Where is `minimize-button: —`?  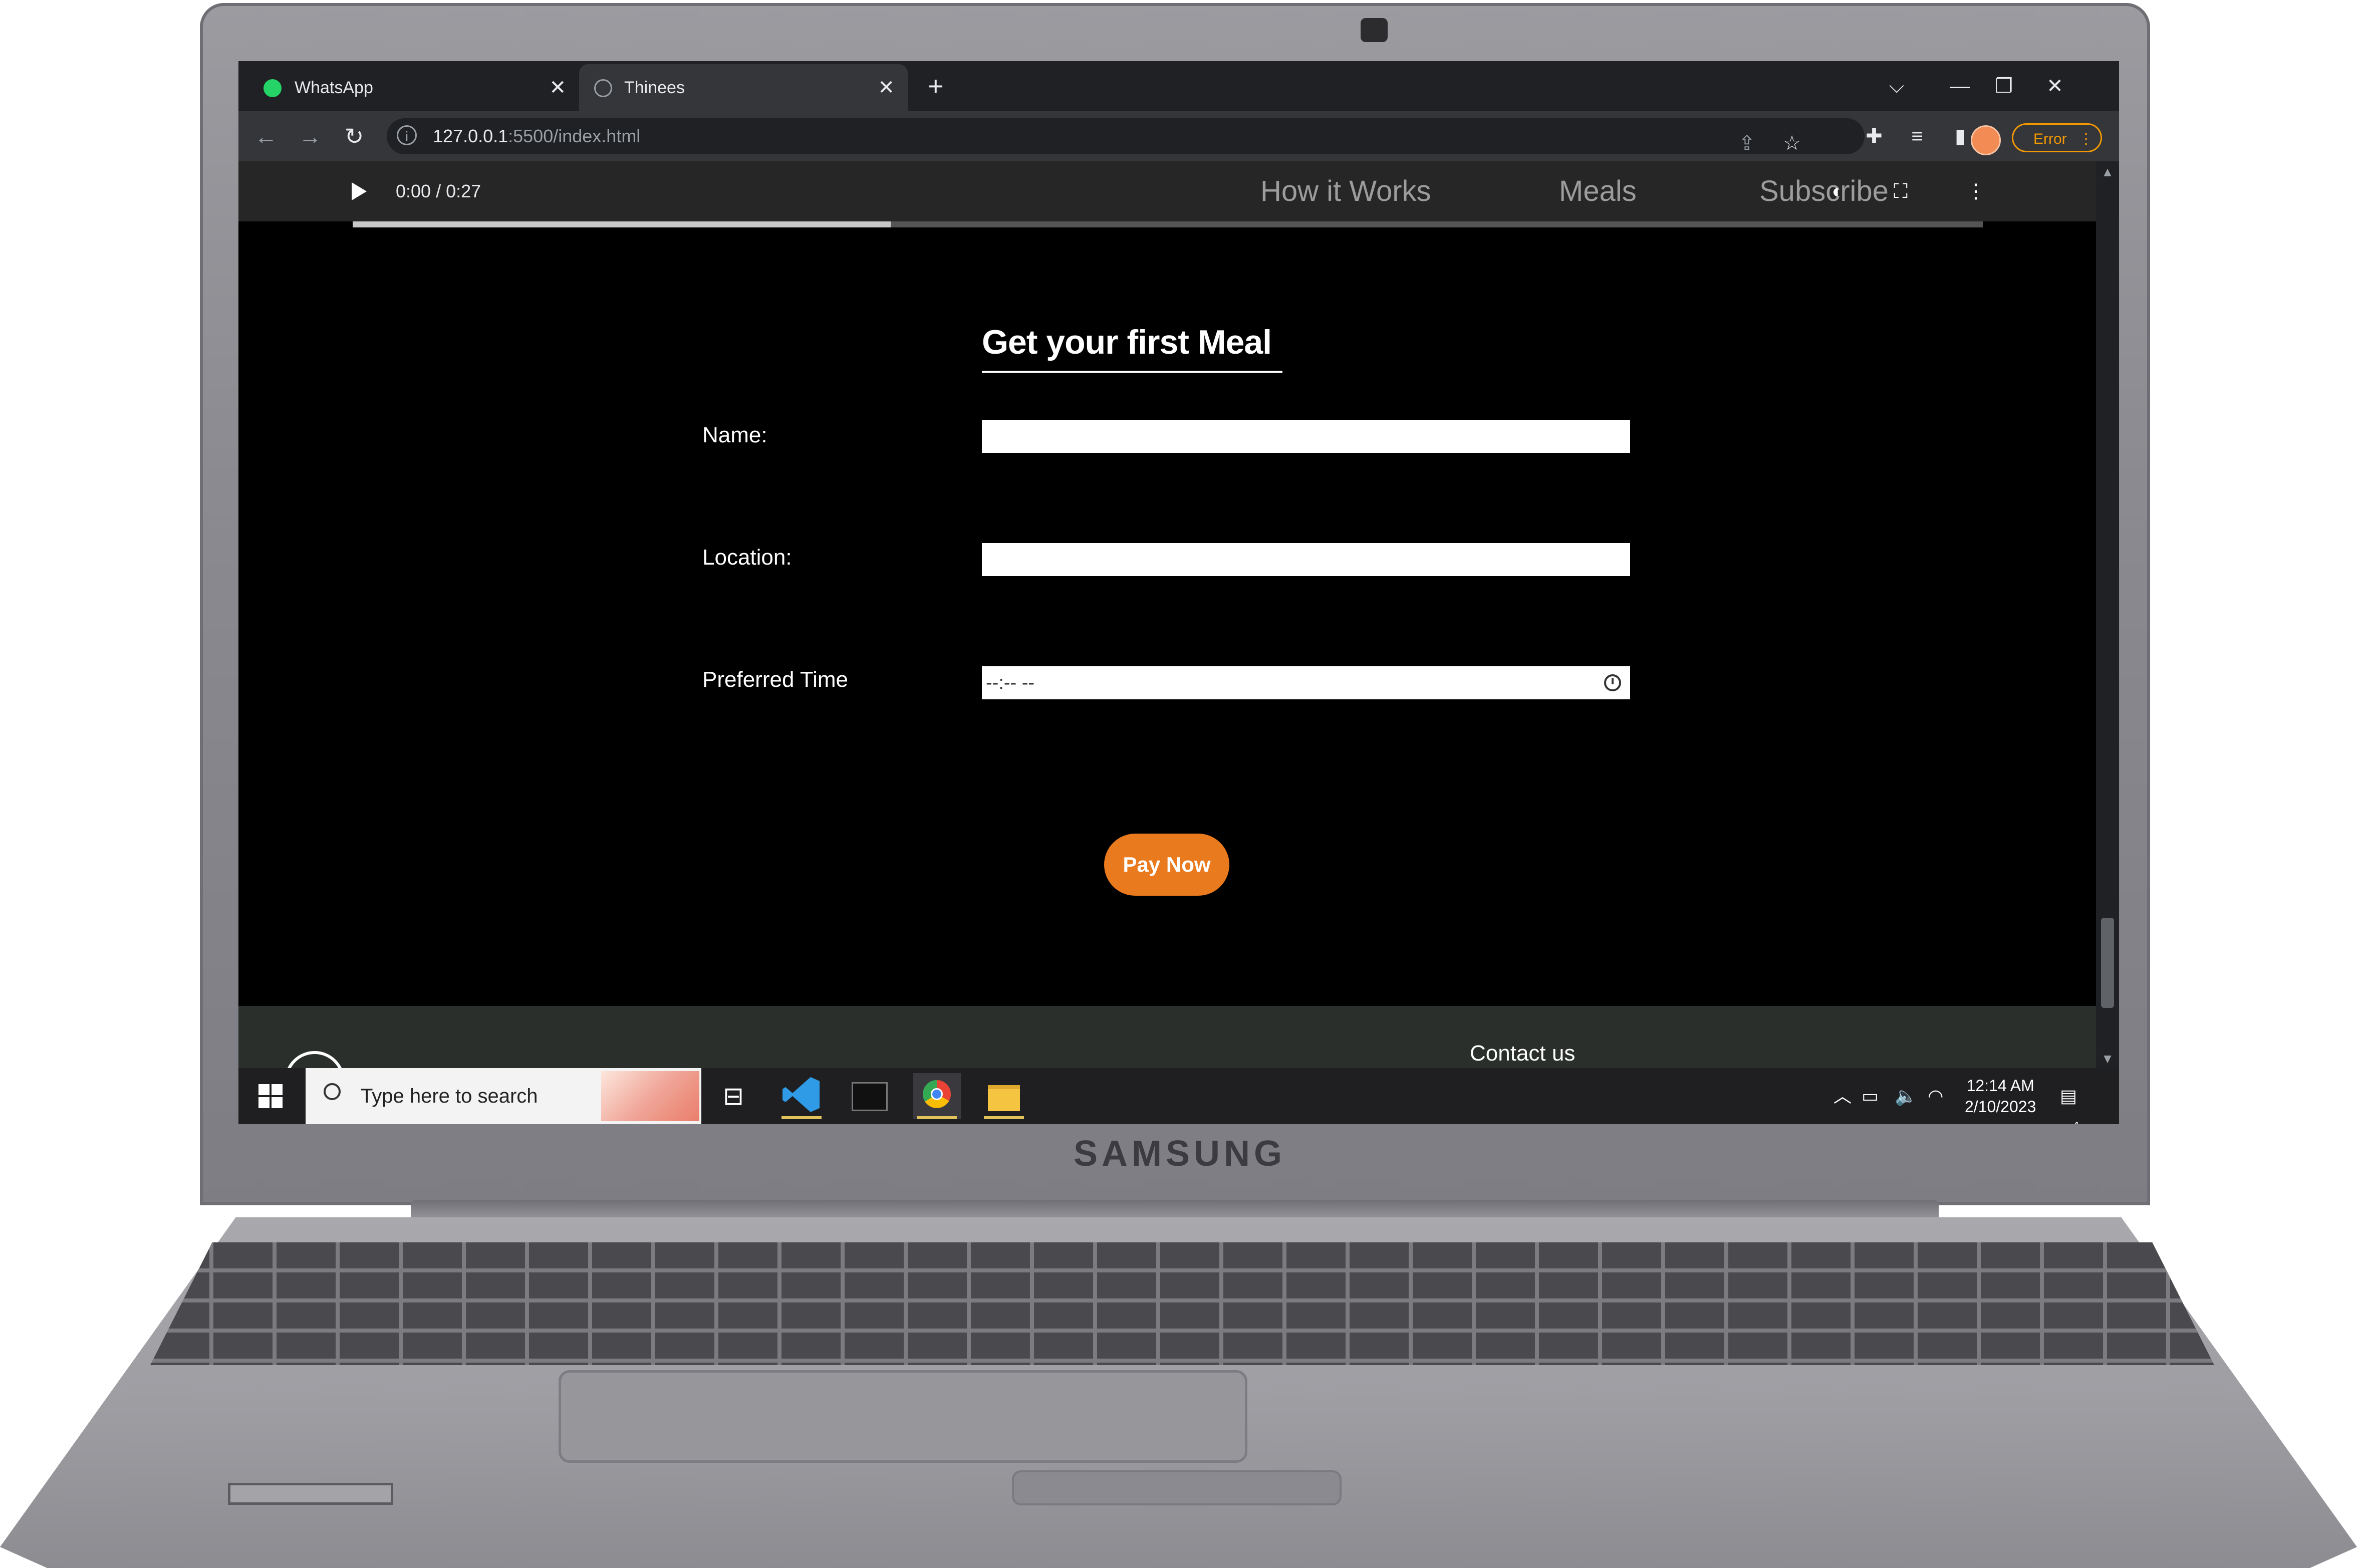
minimize-button: — is located at coordinates (1960, 86).